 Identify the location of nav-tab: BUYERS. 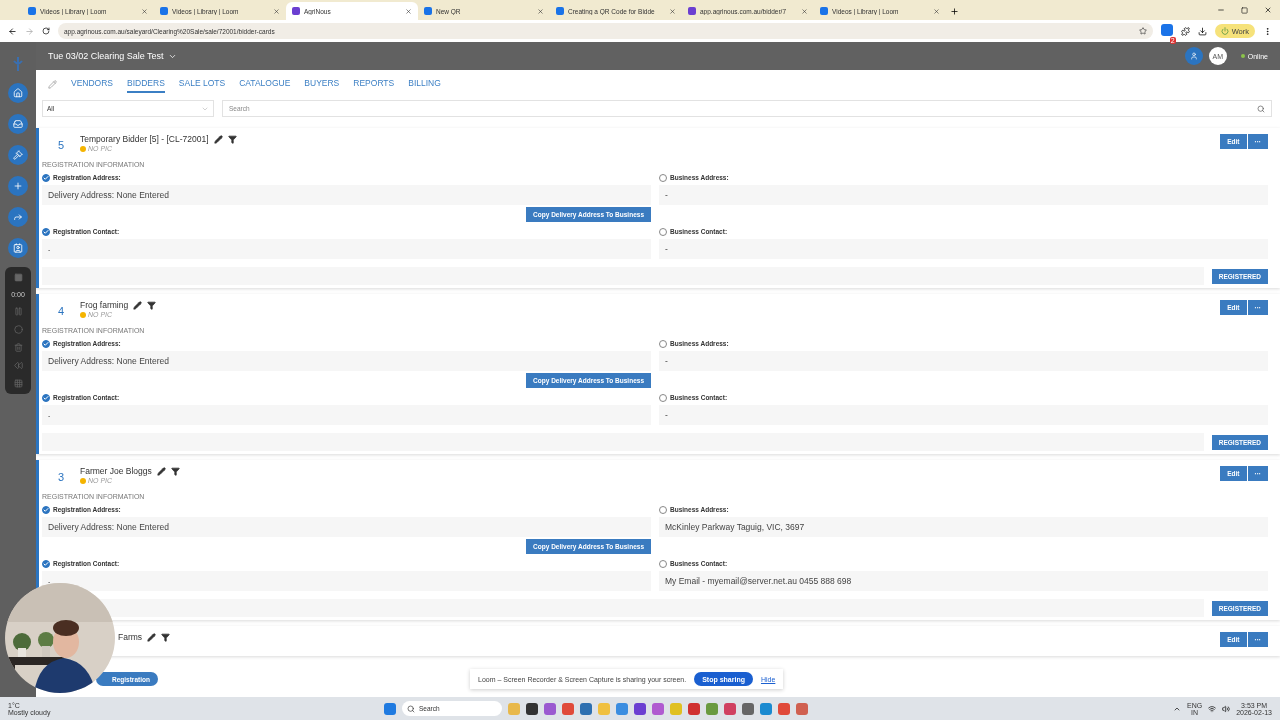
(322, 84).